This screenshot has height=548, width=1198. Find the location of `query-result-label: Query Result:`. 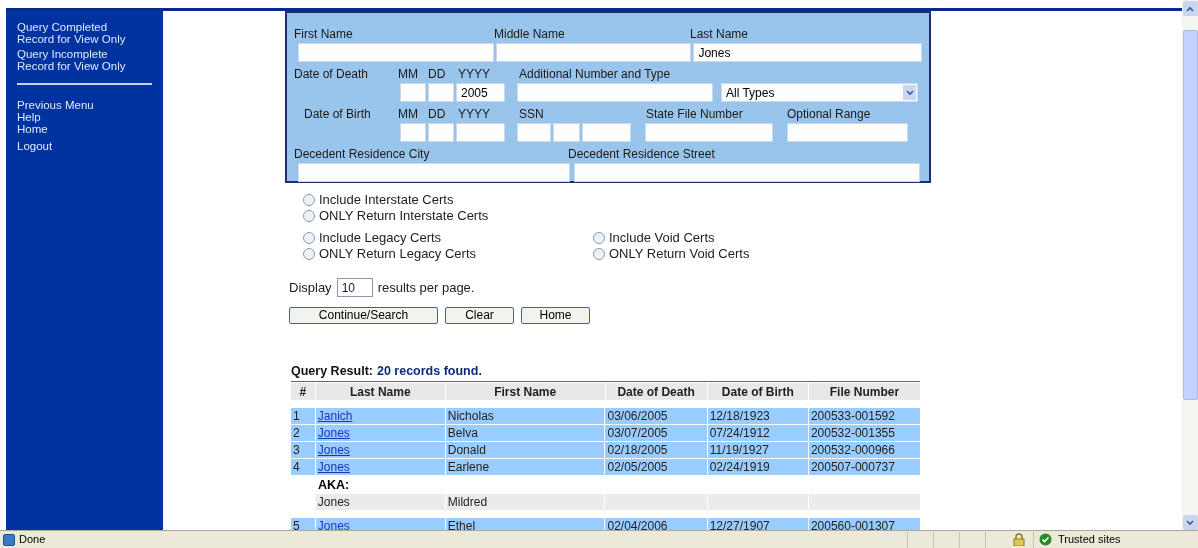

query-result-label: Query Result: is located at coordinates (332, 371).